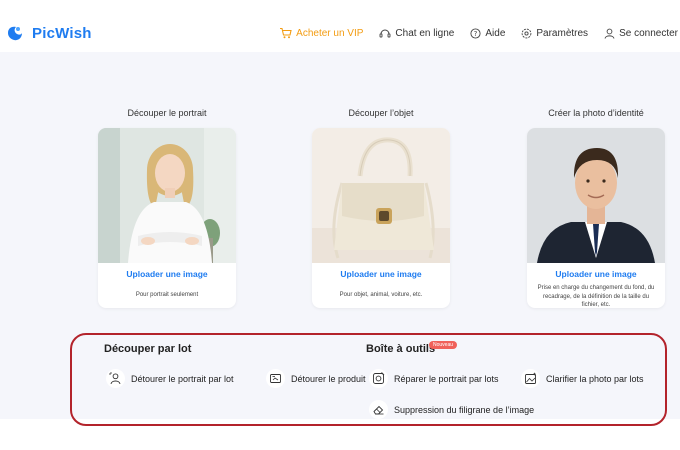 Image resolution: width=680 pixels, height=450 pixels. What do you see at coordinates (425, 33) in the screenshot?
I see `nav-chat-label: Chat en ligne` at bounding box center [425, 33].